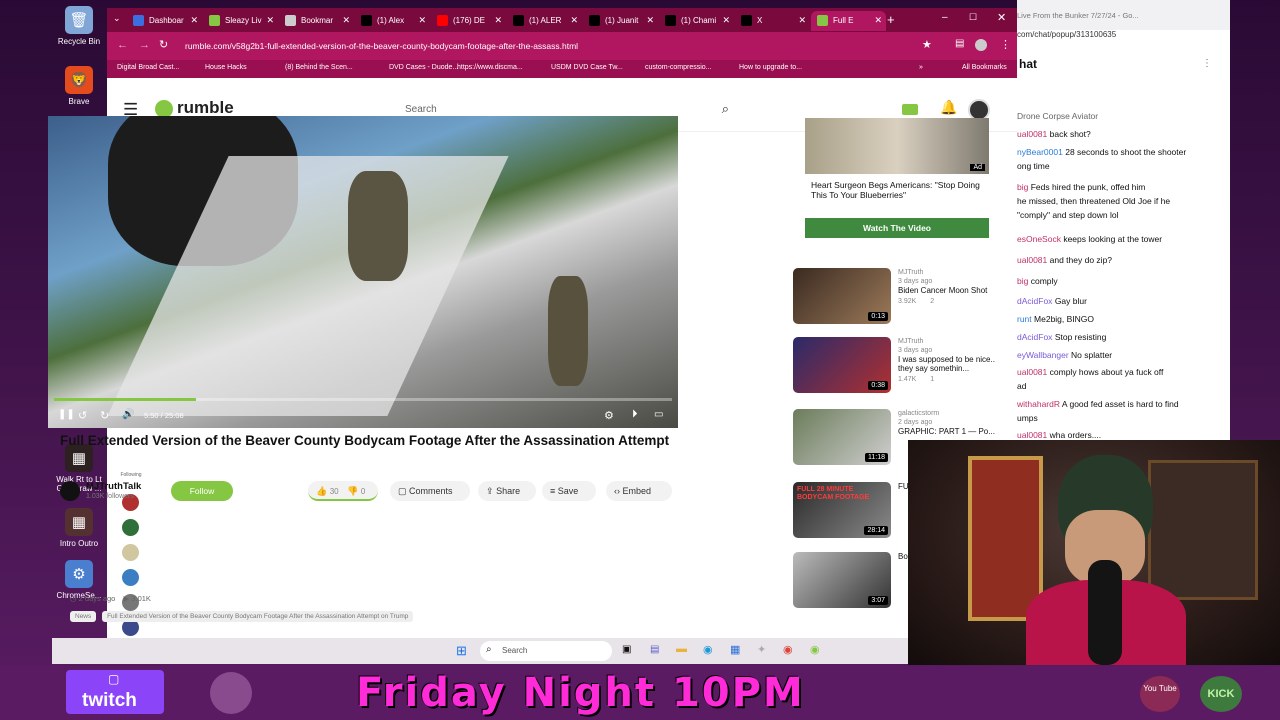 This screenshot has height=720, width=1280. What do you see at coordinates (910, 109) in the screenshot?
I see `upload-video-icon` at bounding box center [910, 109].